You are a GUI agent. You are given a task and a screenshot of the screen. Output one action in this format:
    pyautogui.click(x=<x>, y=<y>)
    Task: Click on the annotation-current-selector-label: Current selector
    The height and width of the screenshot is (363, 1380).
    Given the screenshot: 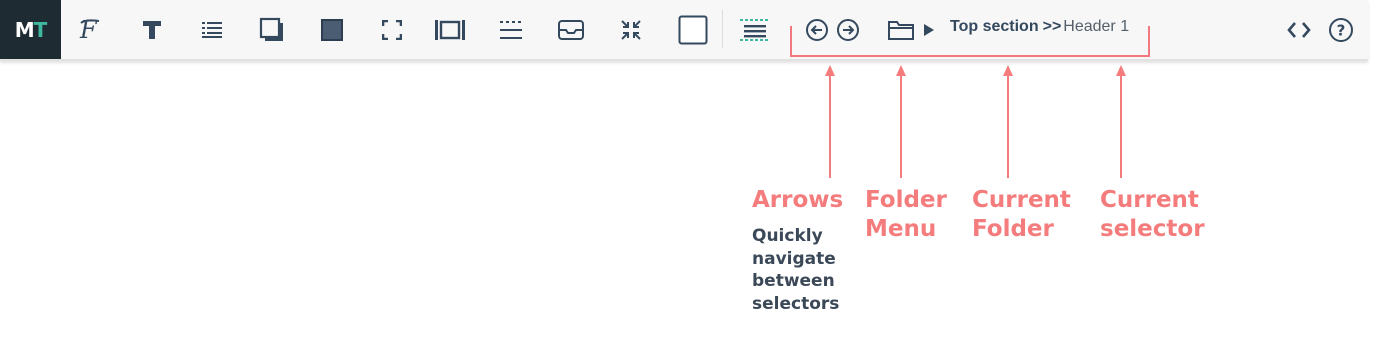 What is the action you would take?
    pyautogui.click(x=1152, y=214)
    